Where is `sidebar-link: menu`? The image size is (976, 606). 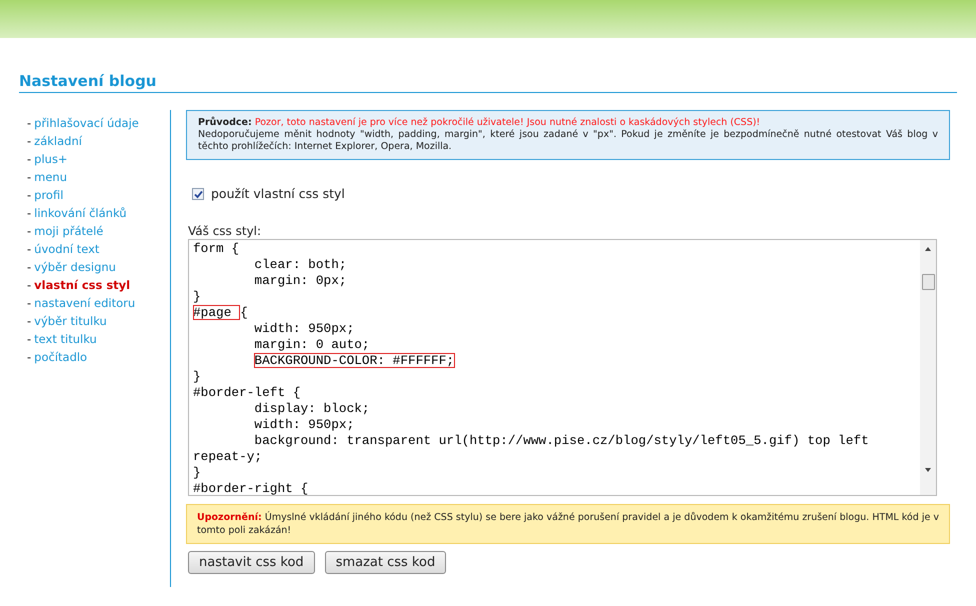 sidebar-link: menu is located at coordinates (51, 177).